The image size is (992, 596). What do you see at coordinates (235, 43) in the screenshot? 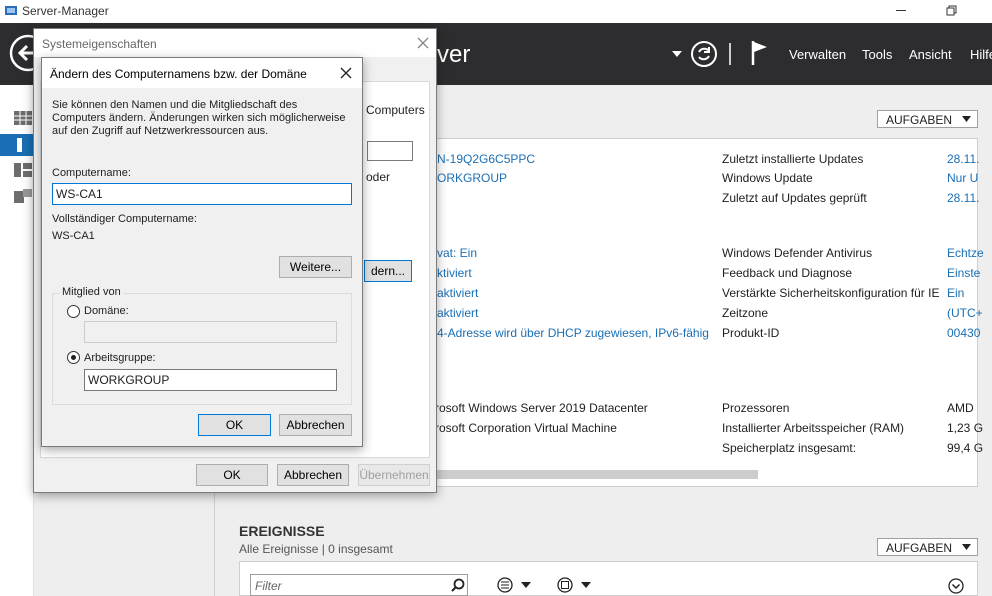
I see `system-properties-titlebar: Systemeigenschaften` at bounding box center [235, 43].